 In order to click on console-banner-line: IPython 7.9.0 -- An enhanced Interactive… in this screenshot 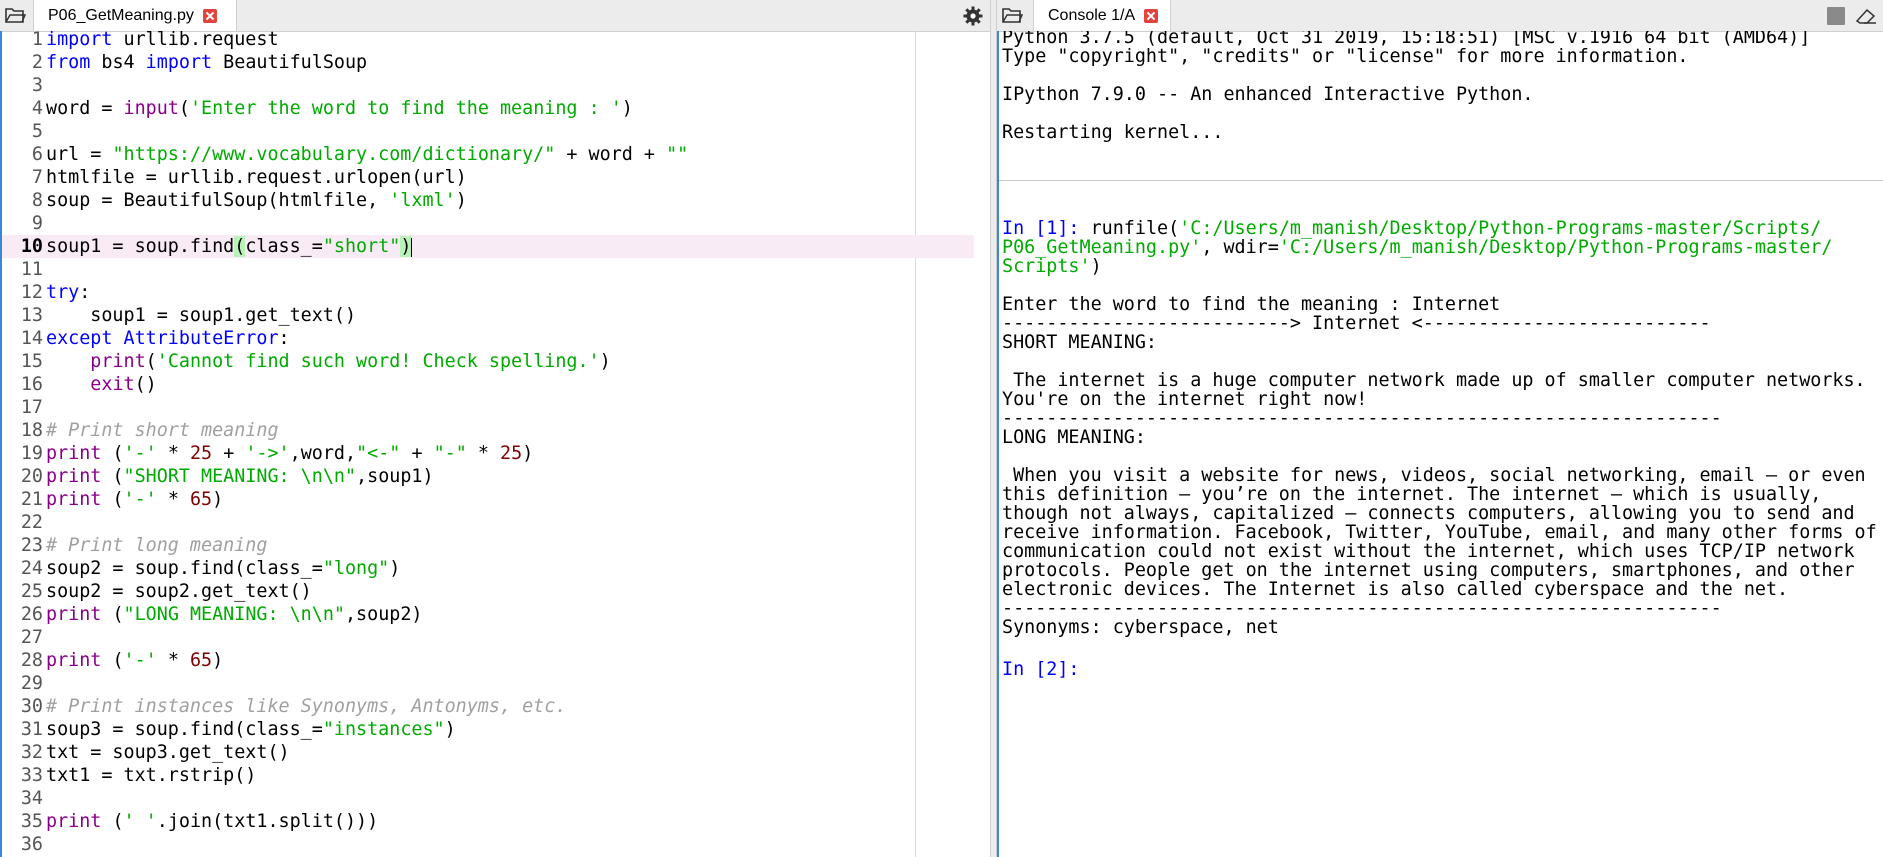, I will do `click(1268, 94)`.